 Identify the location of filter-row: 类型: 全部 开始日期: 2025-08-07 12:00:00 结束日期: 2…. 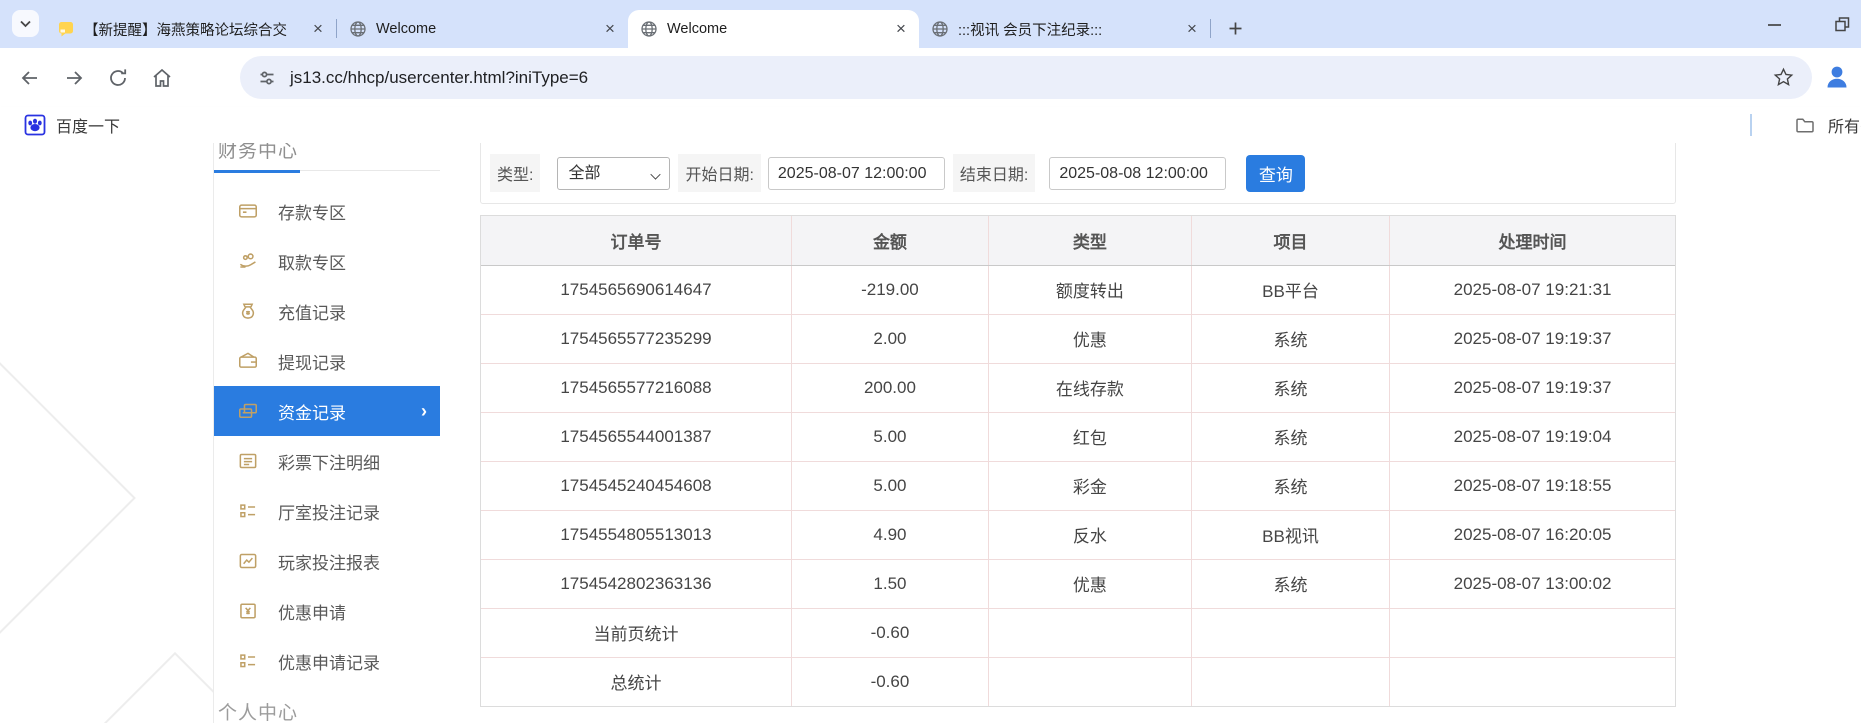
(898, 173).